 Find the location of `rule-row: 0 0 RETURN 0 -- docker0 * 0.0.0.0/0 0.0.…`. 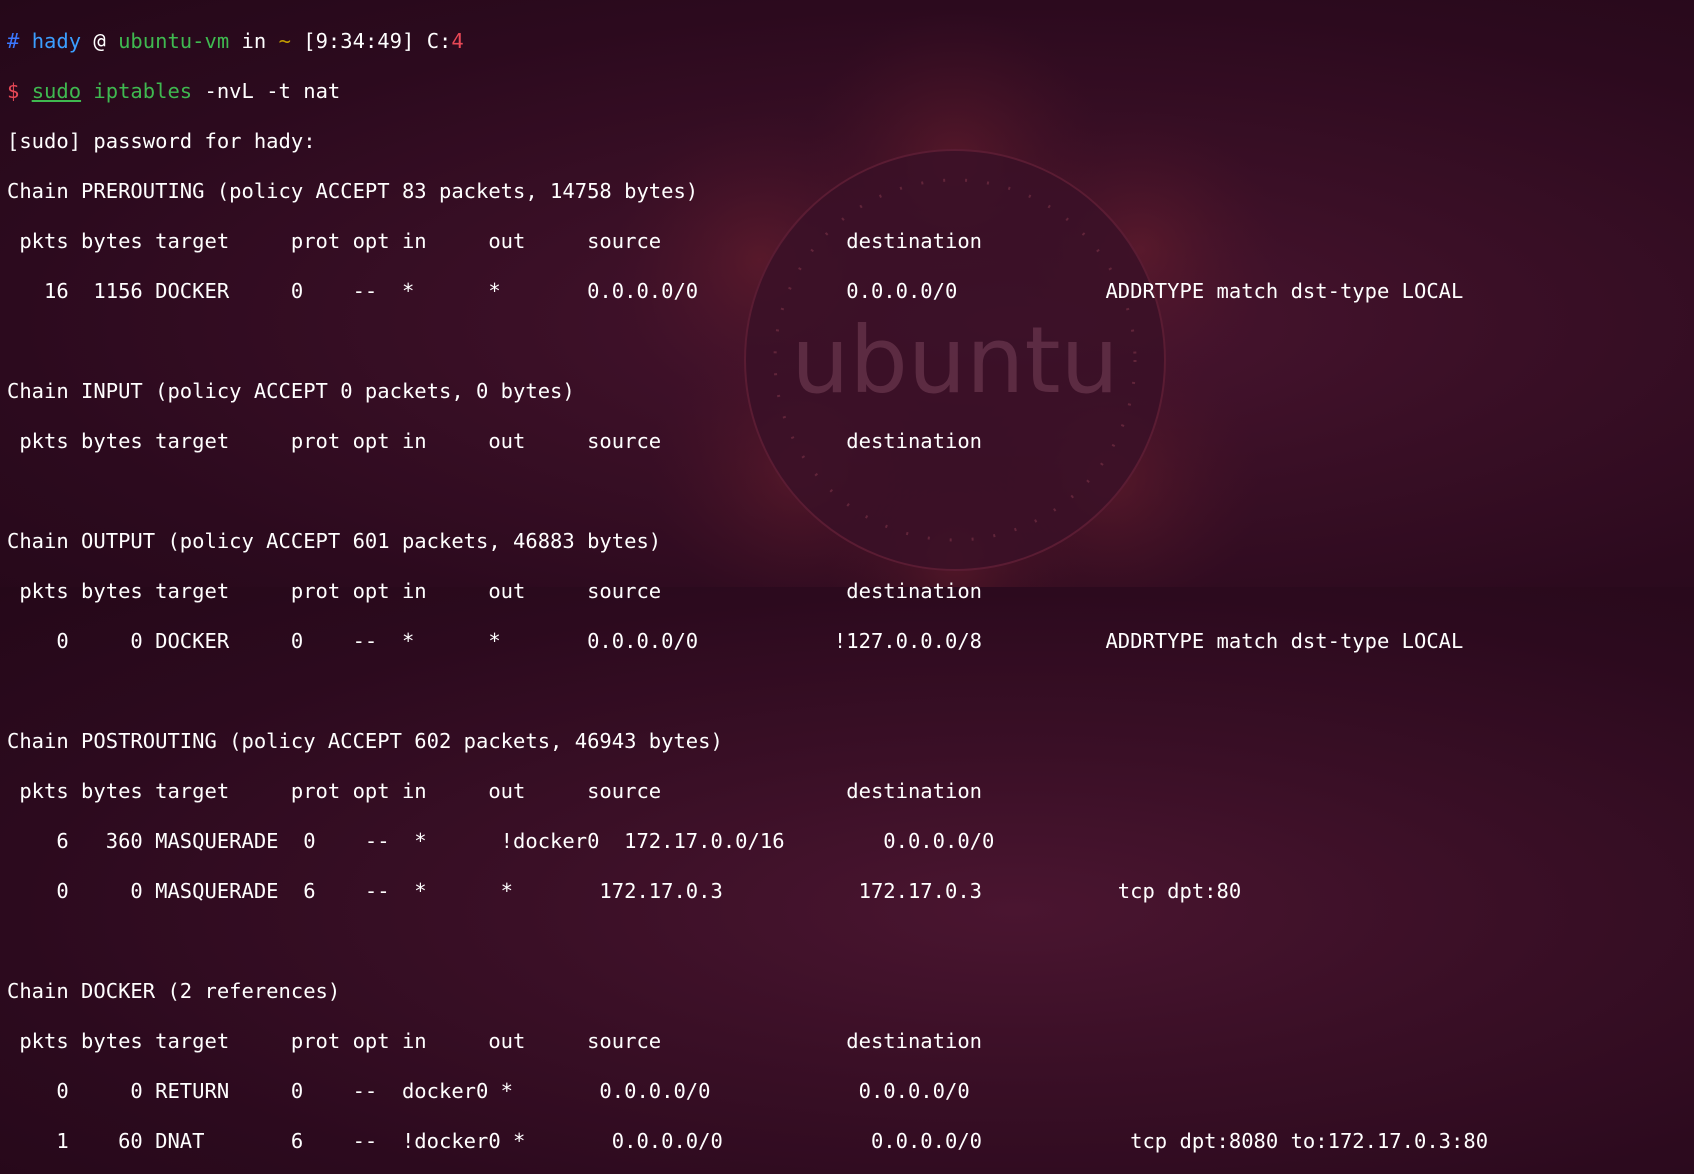

rule-row: 0 0 RETURN 0 -- docker0 * 0.0.0.0/0 0.0.… is located at coordinates (488, 1091).